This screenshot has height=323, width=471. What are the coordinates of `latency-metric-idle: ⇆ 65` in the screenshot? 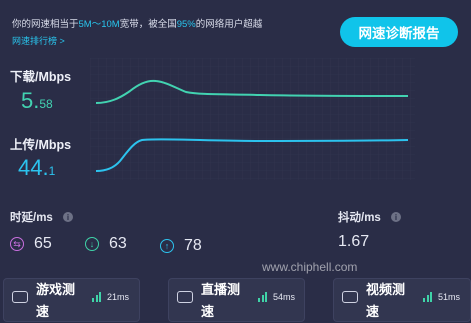 It's located at (31, 244).